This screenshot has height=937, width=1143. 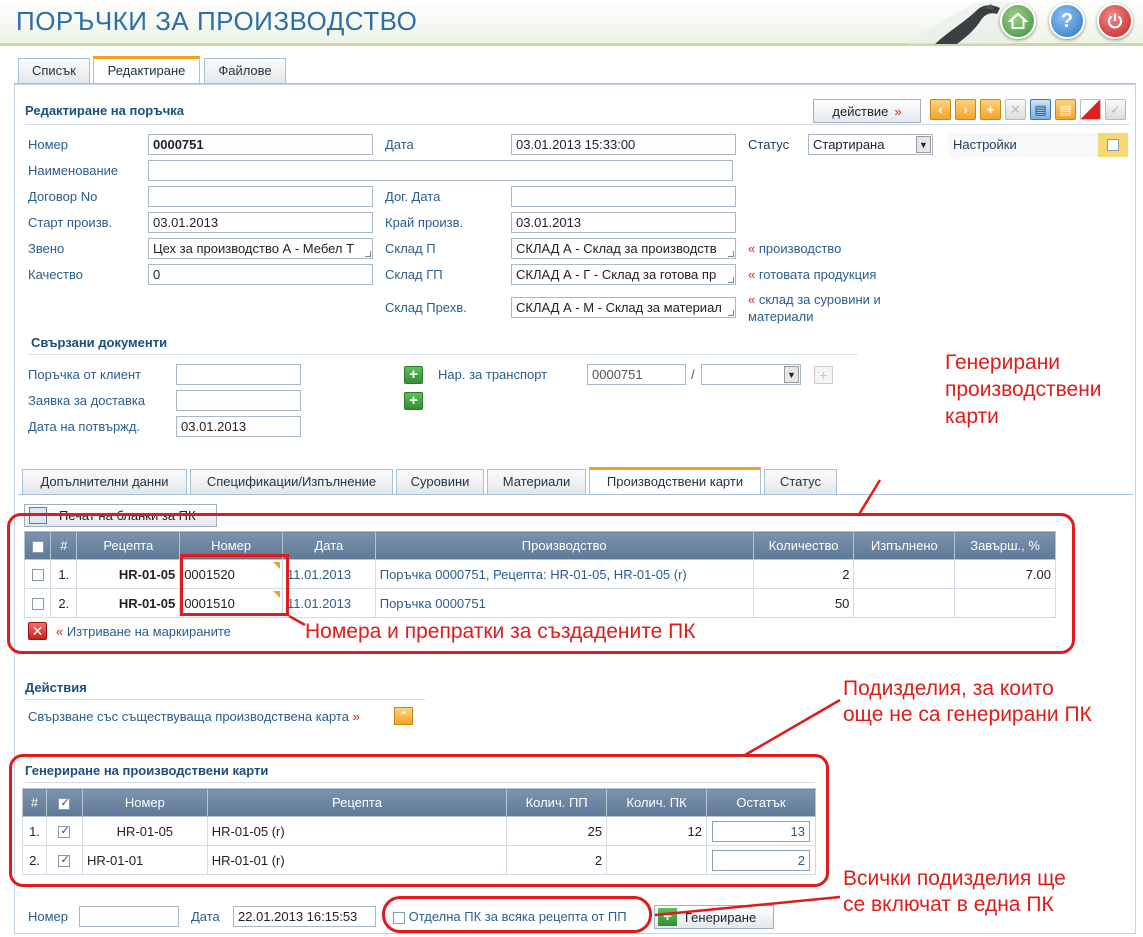 I want to click on dogovor-field, so click(x=260, y=196).